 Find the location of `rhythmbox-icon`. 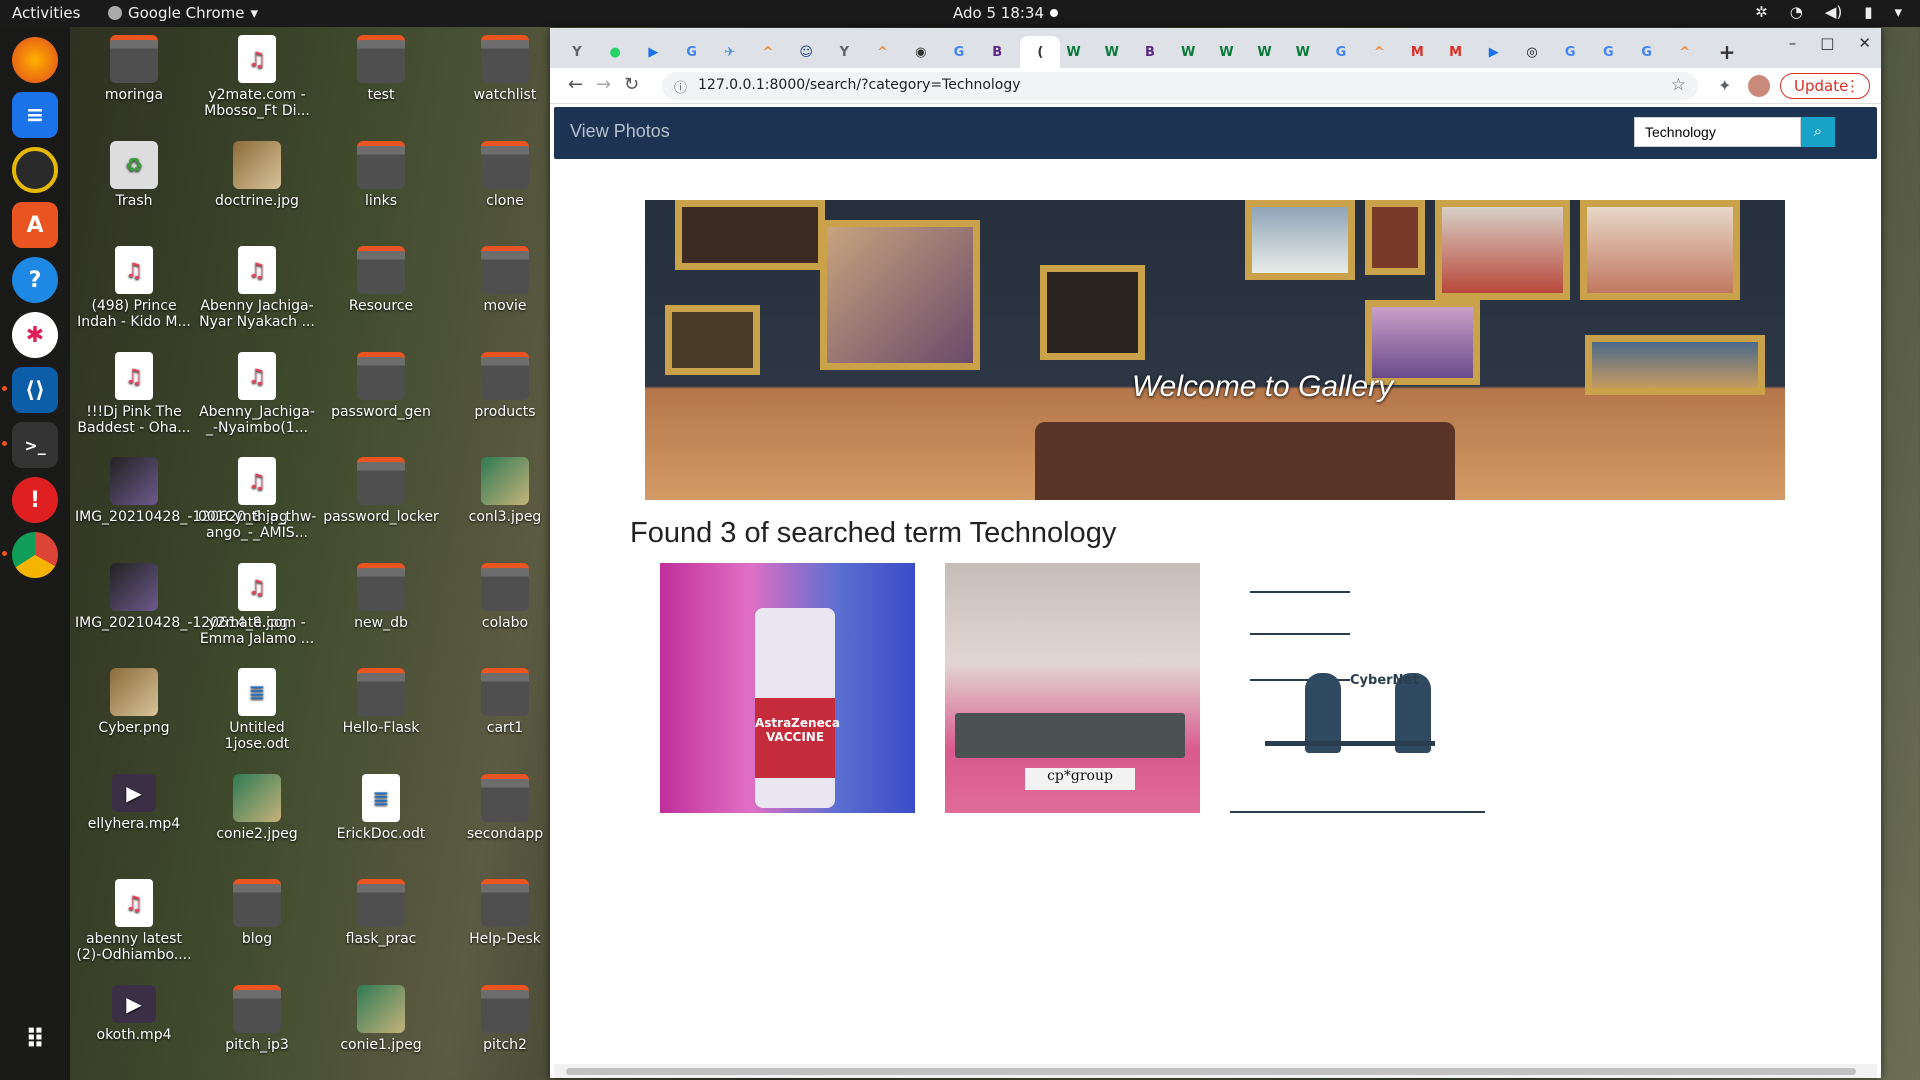

rhythmbox-icon is located at coordinates (35, 170).